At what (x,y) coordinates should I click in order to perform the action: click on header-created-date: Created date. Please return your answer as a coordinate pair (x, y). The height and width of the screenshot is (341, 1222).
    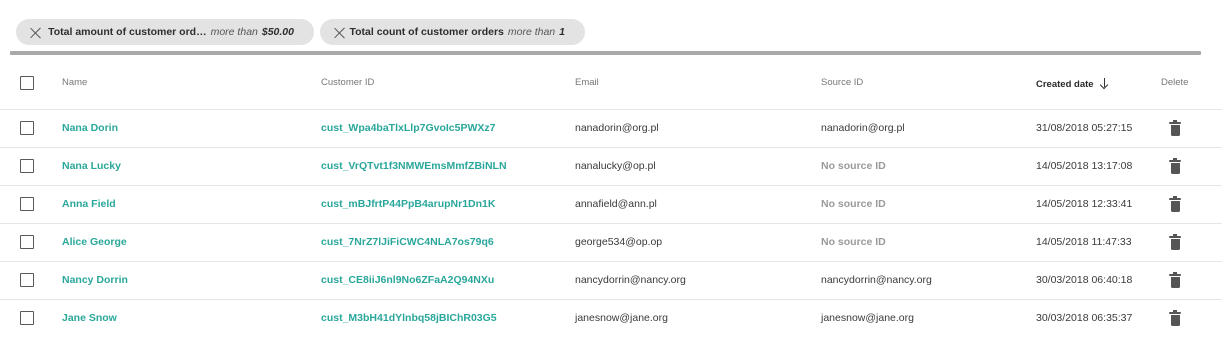
    Looking at the image, I should click on (1098, 83).